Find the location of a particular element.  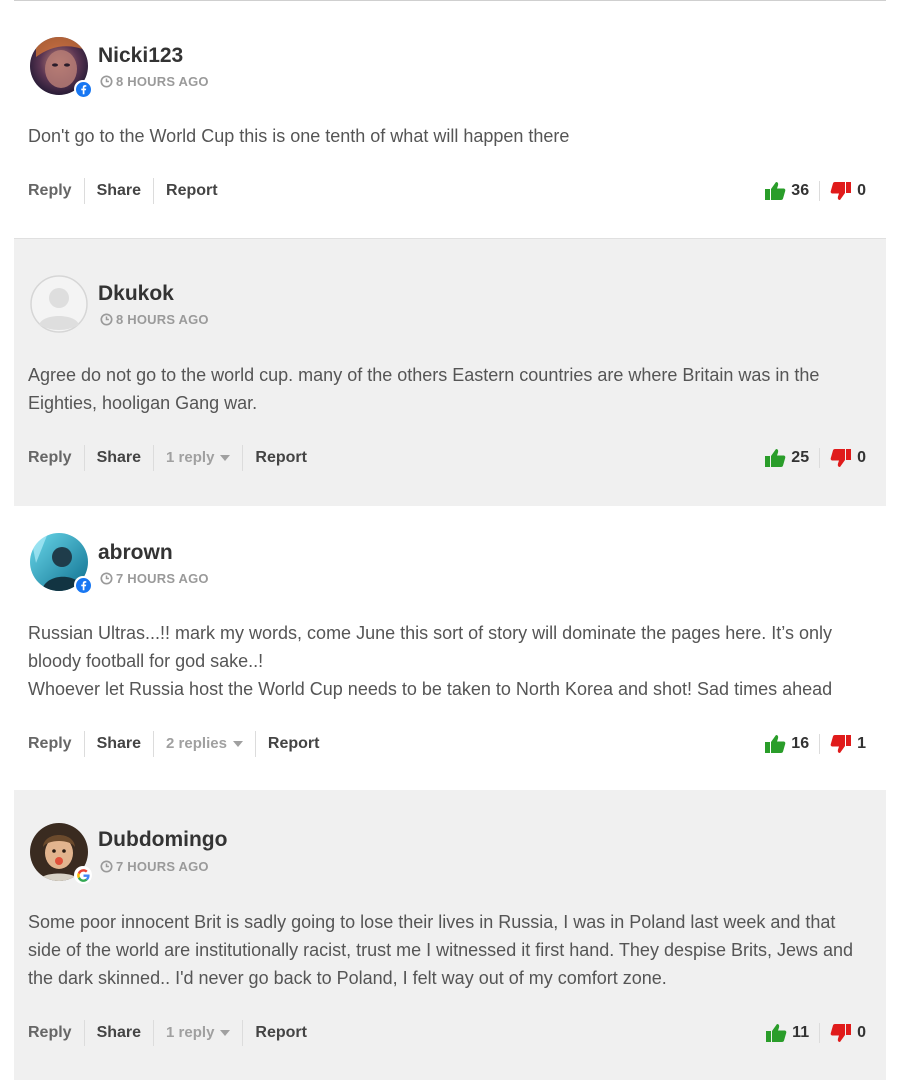

upvote-button: 11 is located at coordinates (787, 1033).